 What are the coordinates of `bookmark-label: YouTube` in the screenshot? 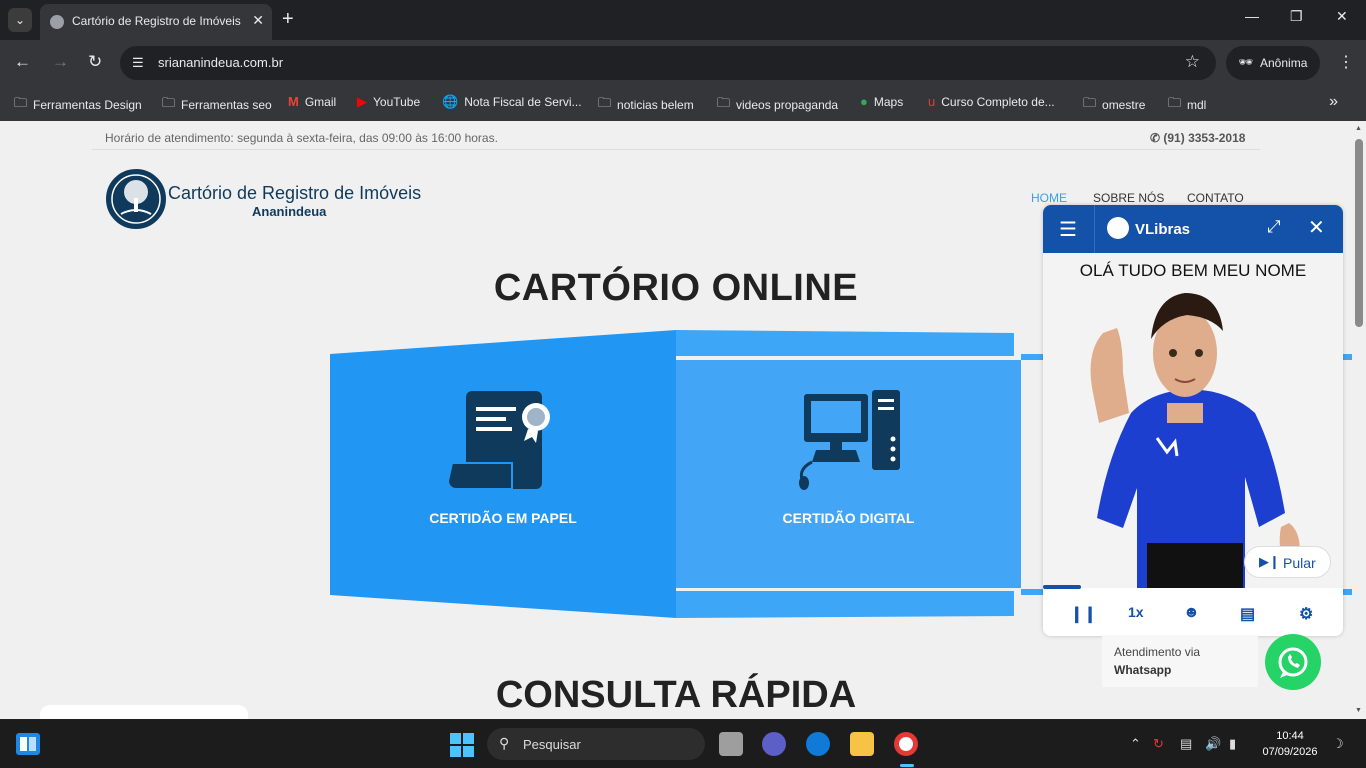 It's located at (397, 102).